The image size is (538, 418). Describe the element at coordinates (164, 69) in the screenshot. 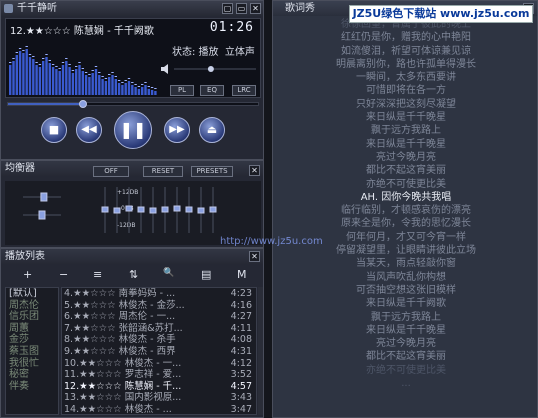

I see `speaker-icon` at that location.